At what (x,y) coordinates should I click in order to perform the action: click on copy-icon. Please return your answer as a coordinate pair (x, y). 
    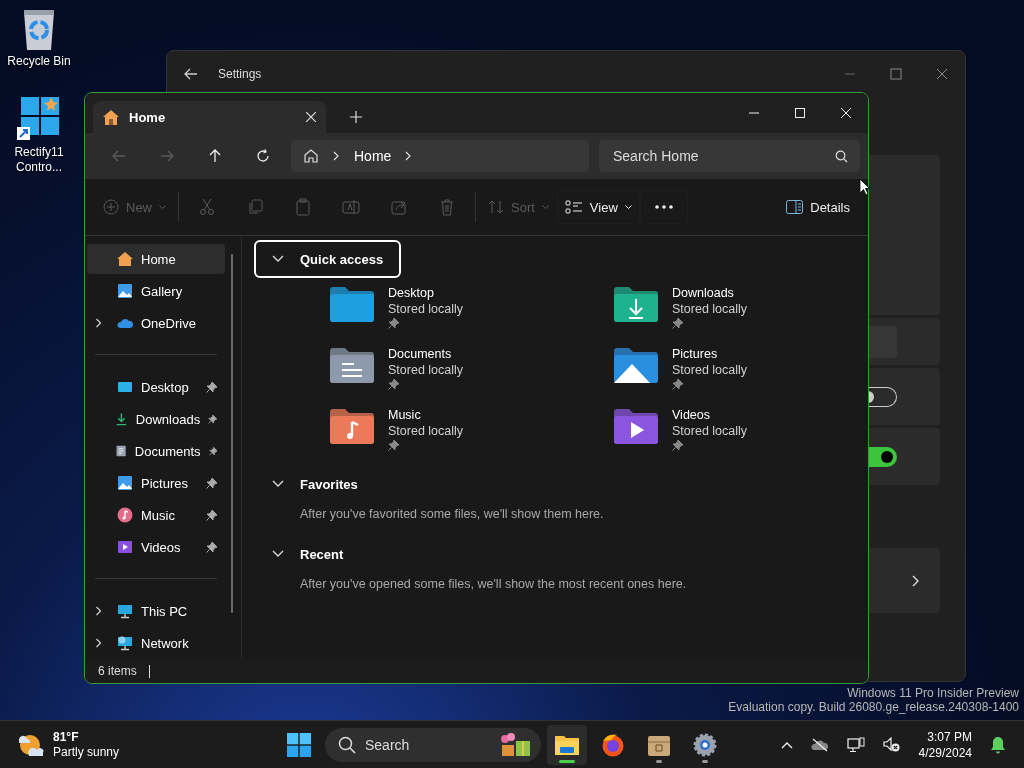
    Looking at the image, I should click on (255, 207).